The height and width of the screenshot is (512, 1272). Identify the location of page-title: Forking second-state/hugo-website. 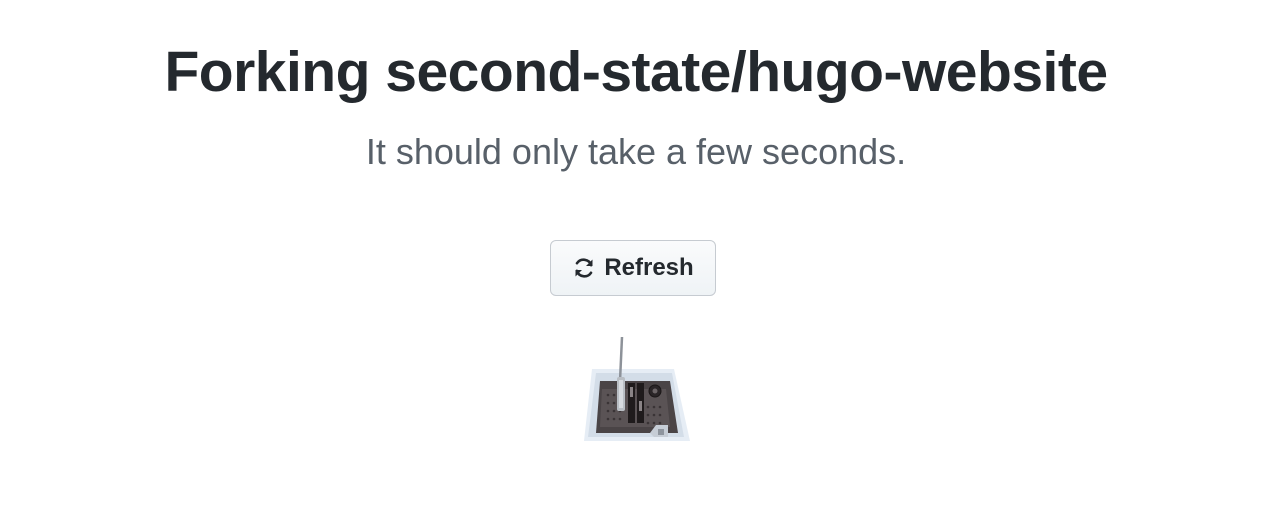
(636, 72).